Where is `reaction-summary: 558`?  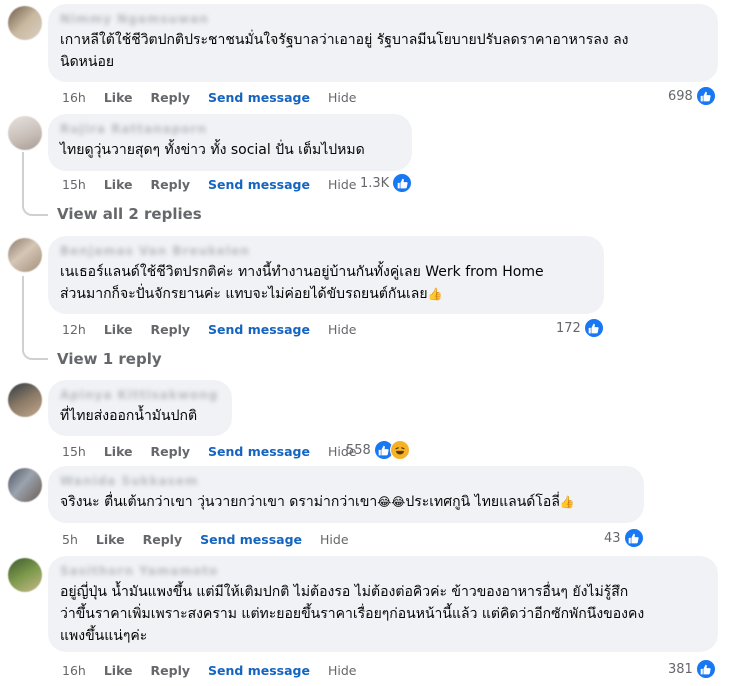
reaction-summary: 558 is located at coordinates (378, 450).